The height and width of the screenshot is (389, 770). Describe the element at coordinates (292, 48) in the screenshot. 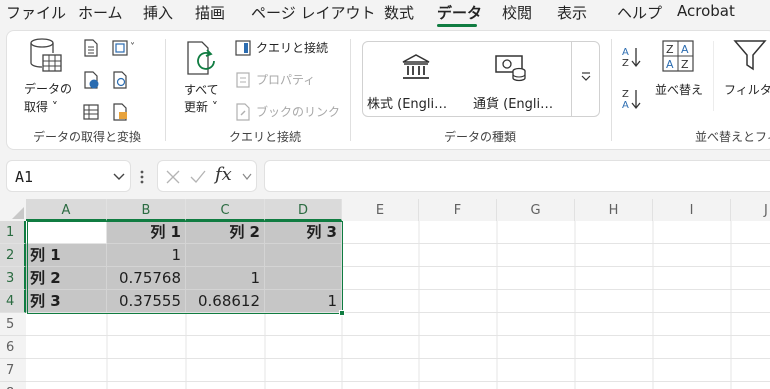

I see `queries-connections-label: クエリと接続` at that location.